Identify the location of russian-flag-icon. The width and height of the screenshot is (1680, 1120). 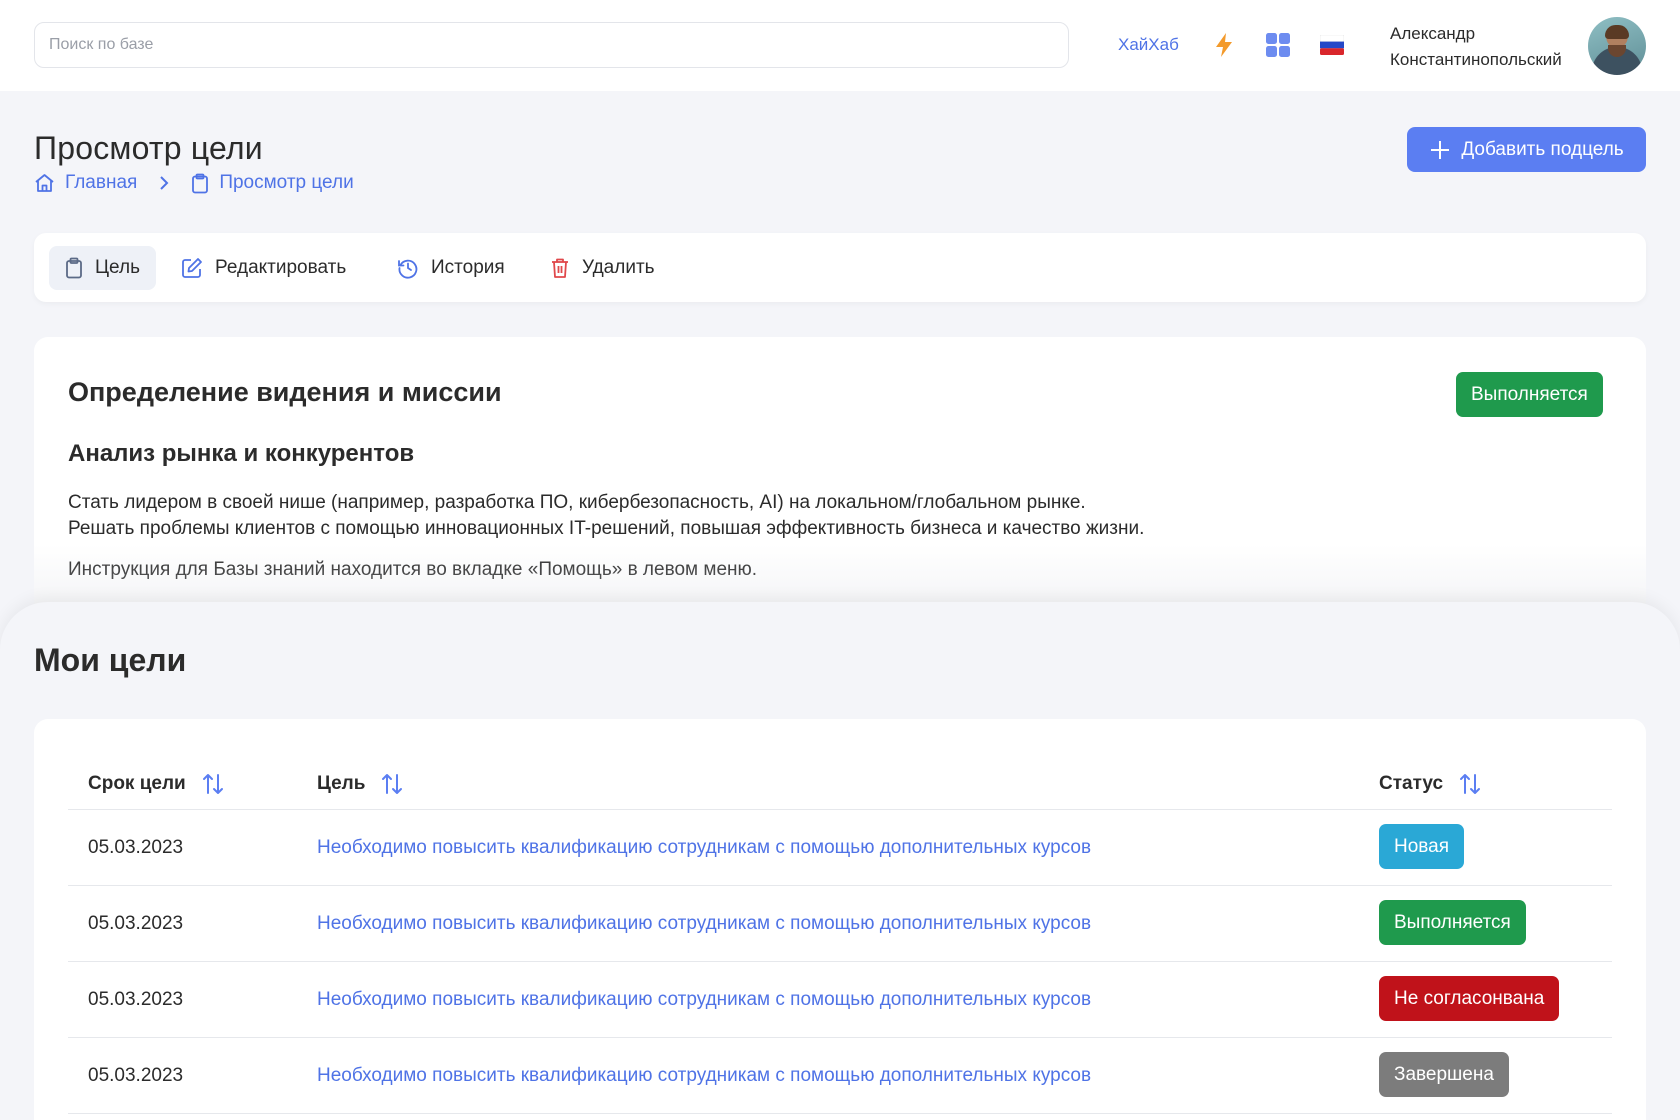
(1332, 45).